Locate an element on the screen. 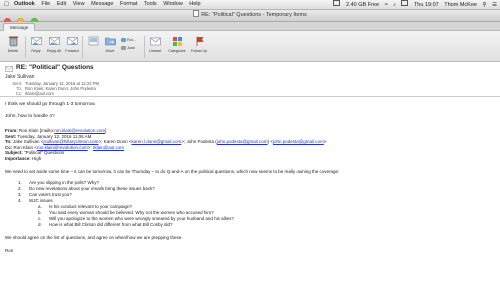 The width and height of the screenshot is (500, 281). attachment-icon is located at coordinates (93, 41).